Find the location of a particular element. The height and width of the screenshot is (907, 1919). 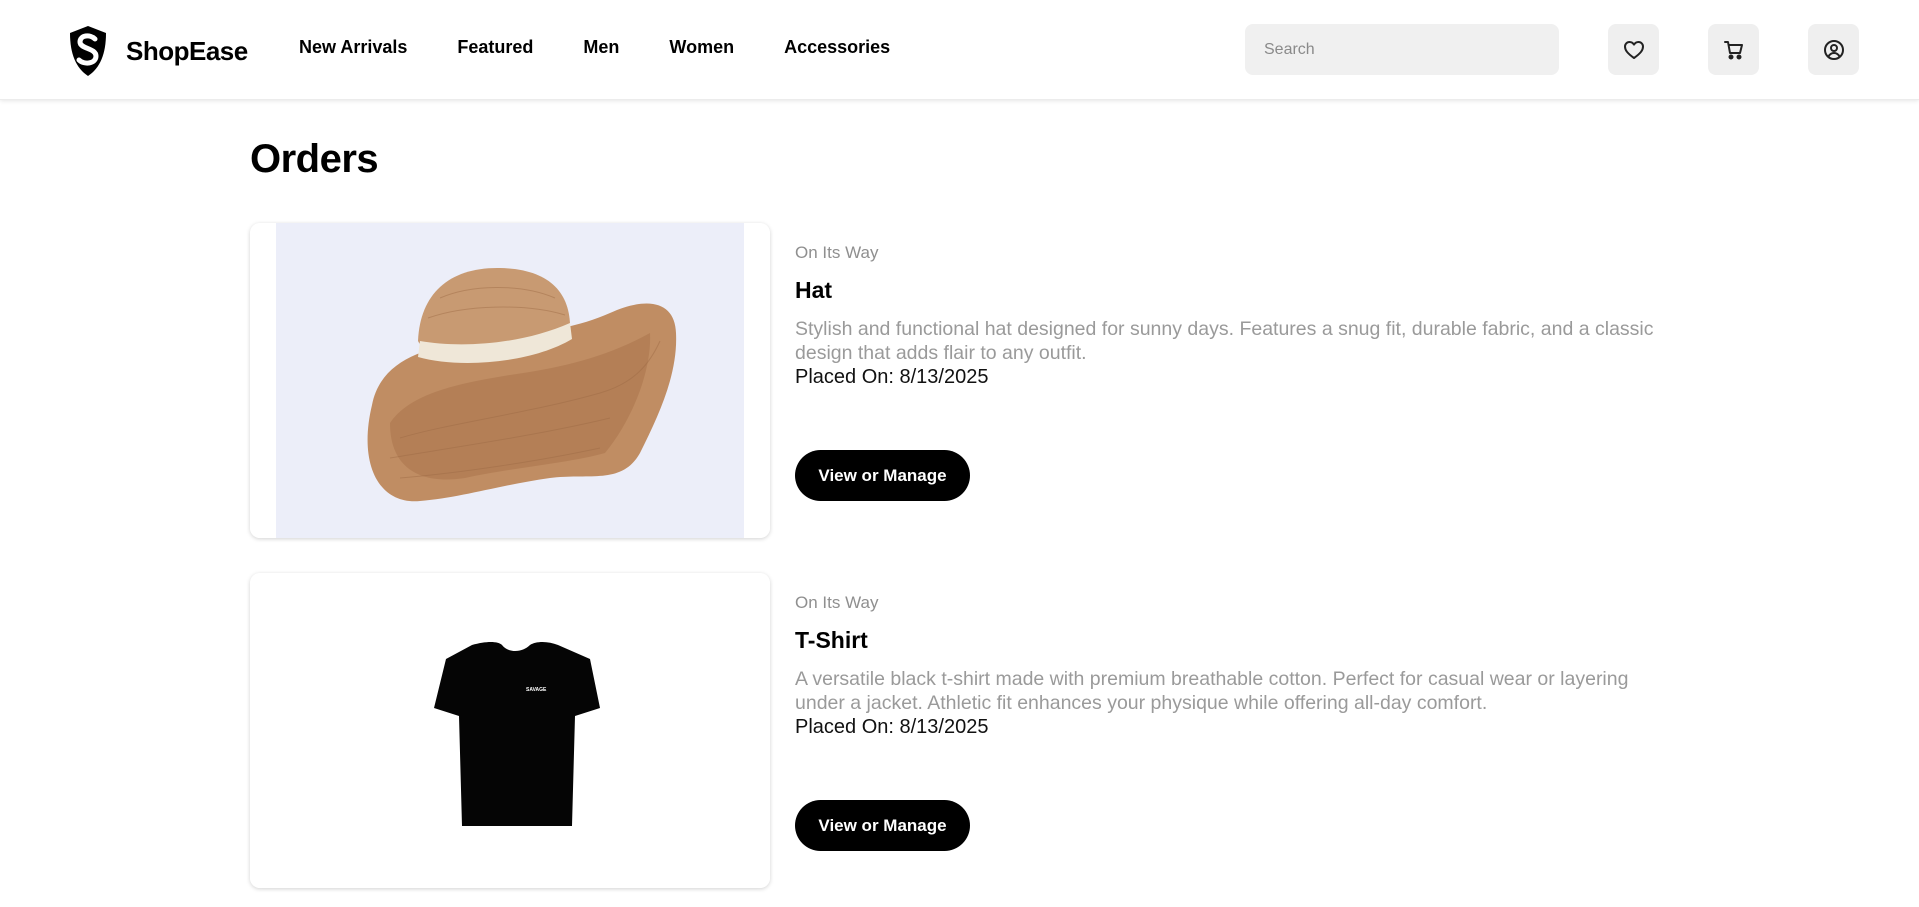

heart-icon is located at coordinates (1633, 49).